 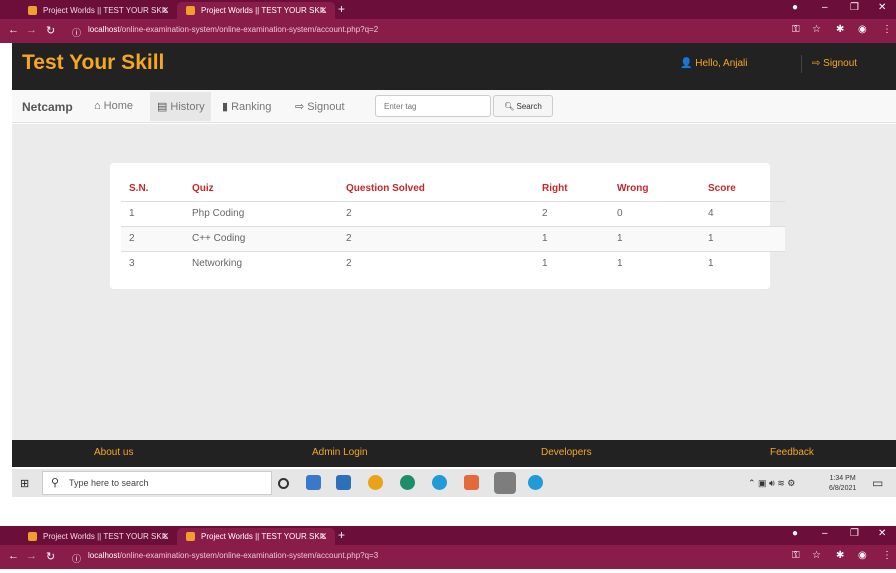 What do you see at coordinates (840, 63) in the screenshot?
I see `header-signout-label: Signout` at bounding box center [840, 63].